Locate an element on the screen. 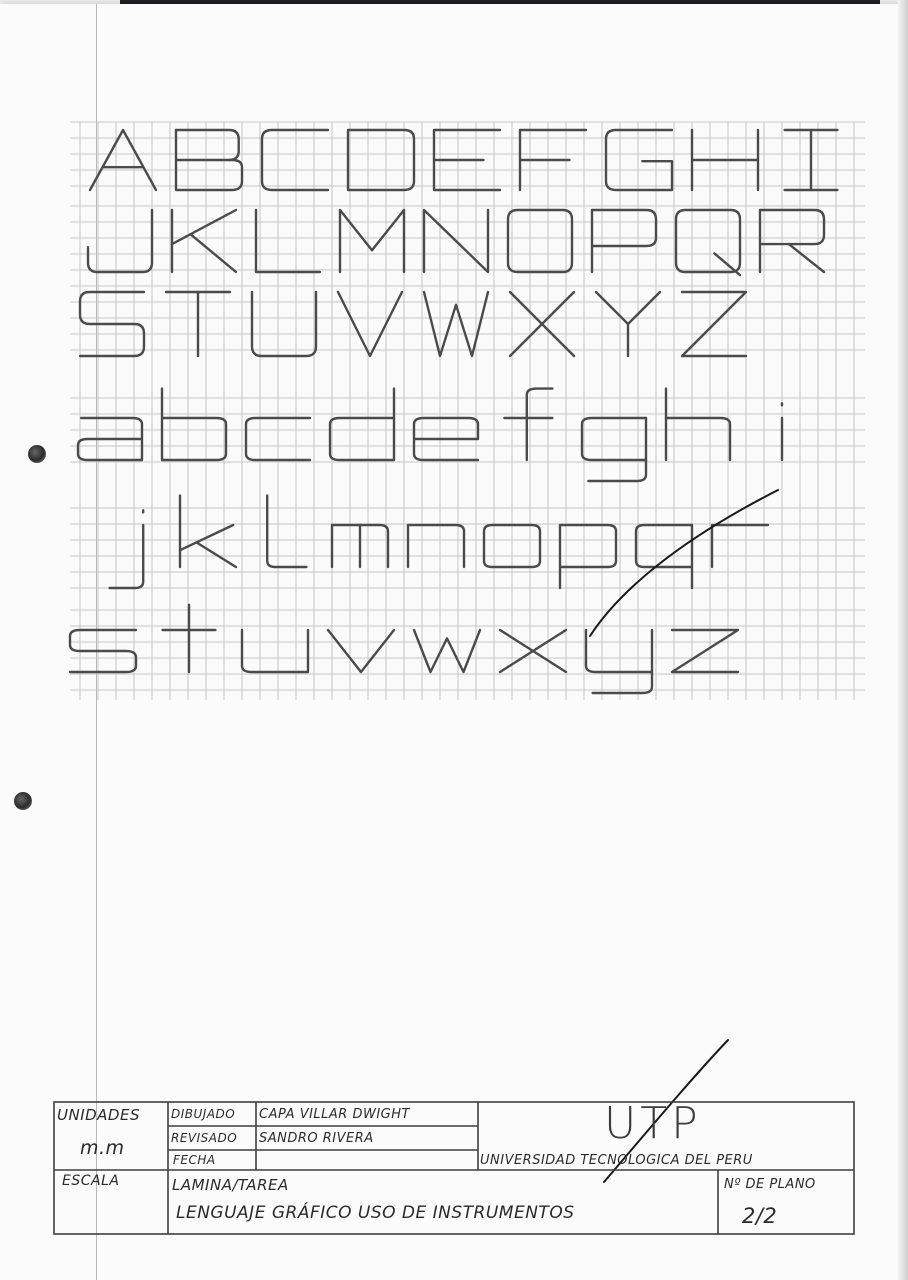 This screenshot has width=908, height=1280. letter-lower-w is located at coordinates (447, 651).